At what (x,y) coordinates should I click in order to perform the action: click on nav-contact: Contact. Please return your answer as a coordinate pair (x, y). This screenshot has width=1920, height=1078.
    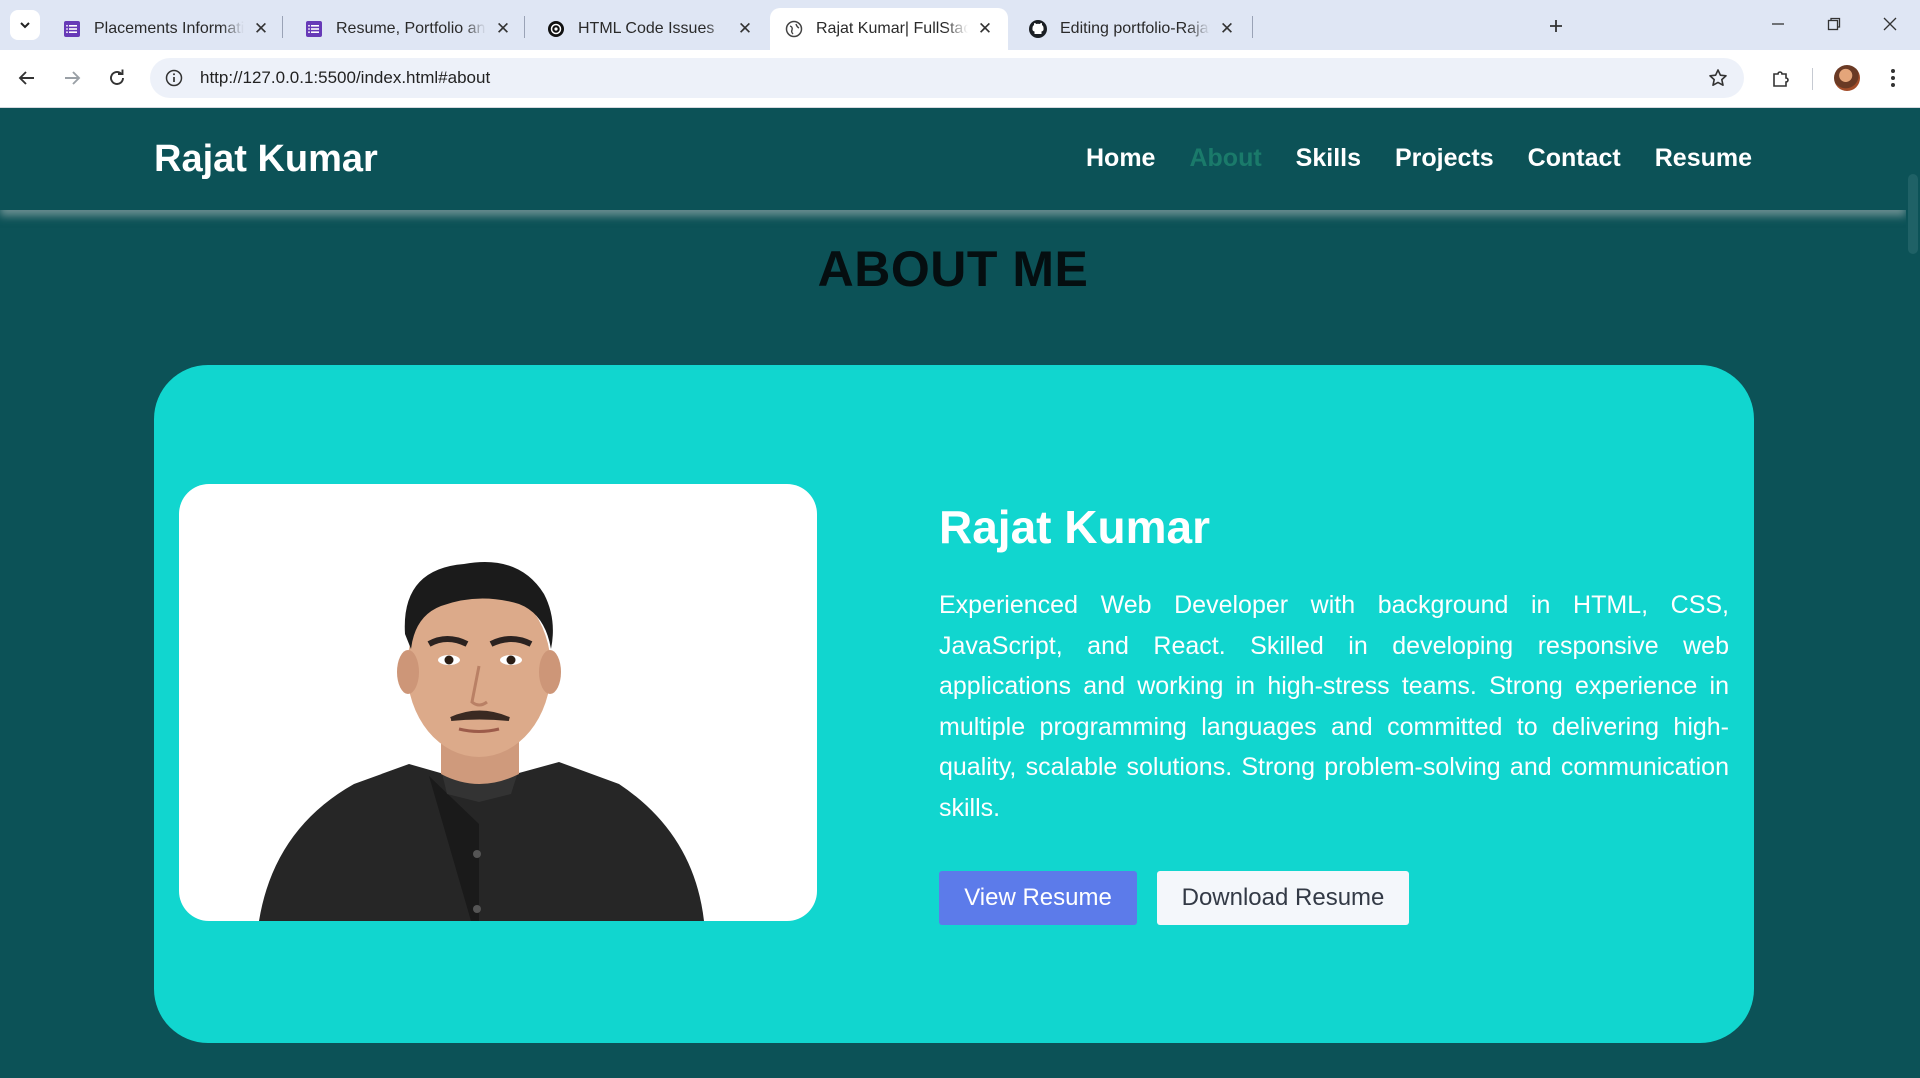
    Looking at the image, I should click on (1574, 158).